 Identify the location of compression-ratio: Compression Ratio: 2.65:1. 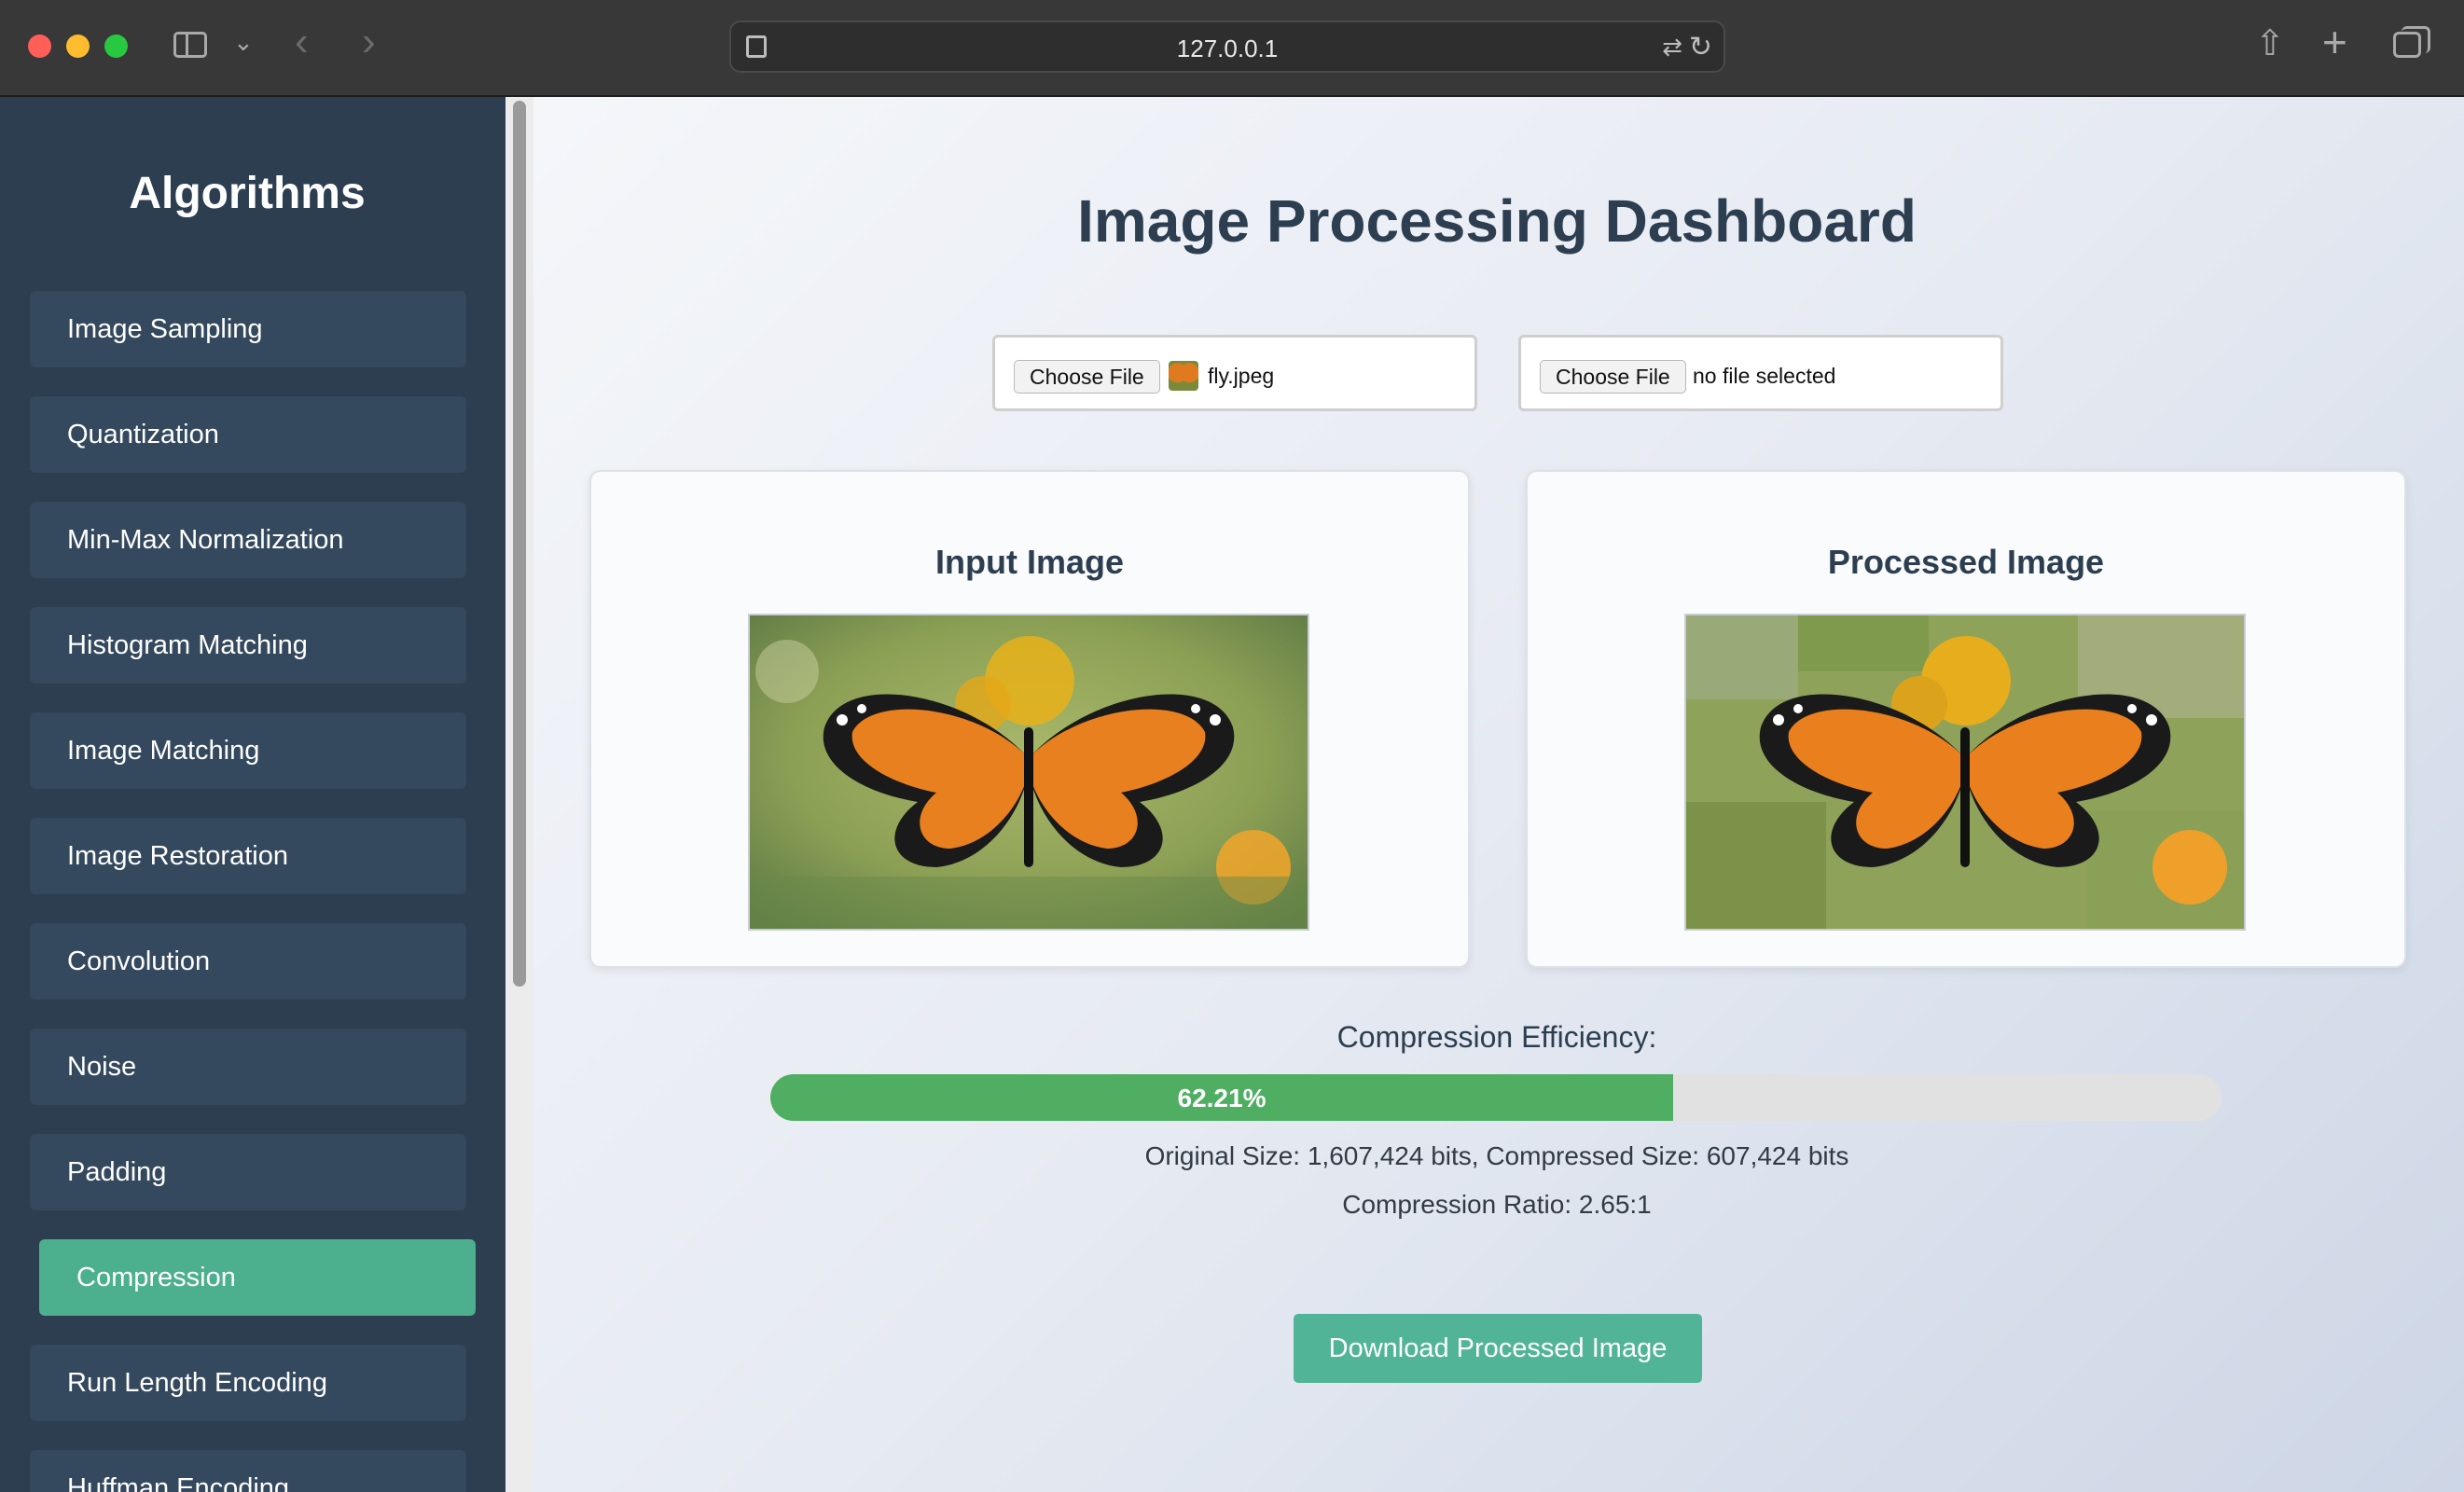
(1497, 1204).